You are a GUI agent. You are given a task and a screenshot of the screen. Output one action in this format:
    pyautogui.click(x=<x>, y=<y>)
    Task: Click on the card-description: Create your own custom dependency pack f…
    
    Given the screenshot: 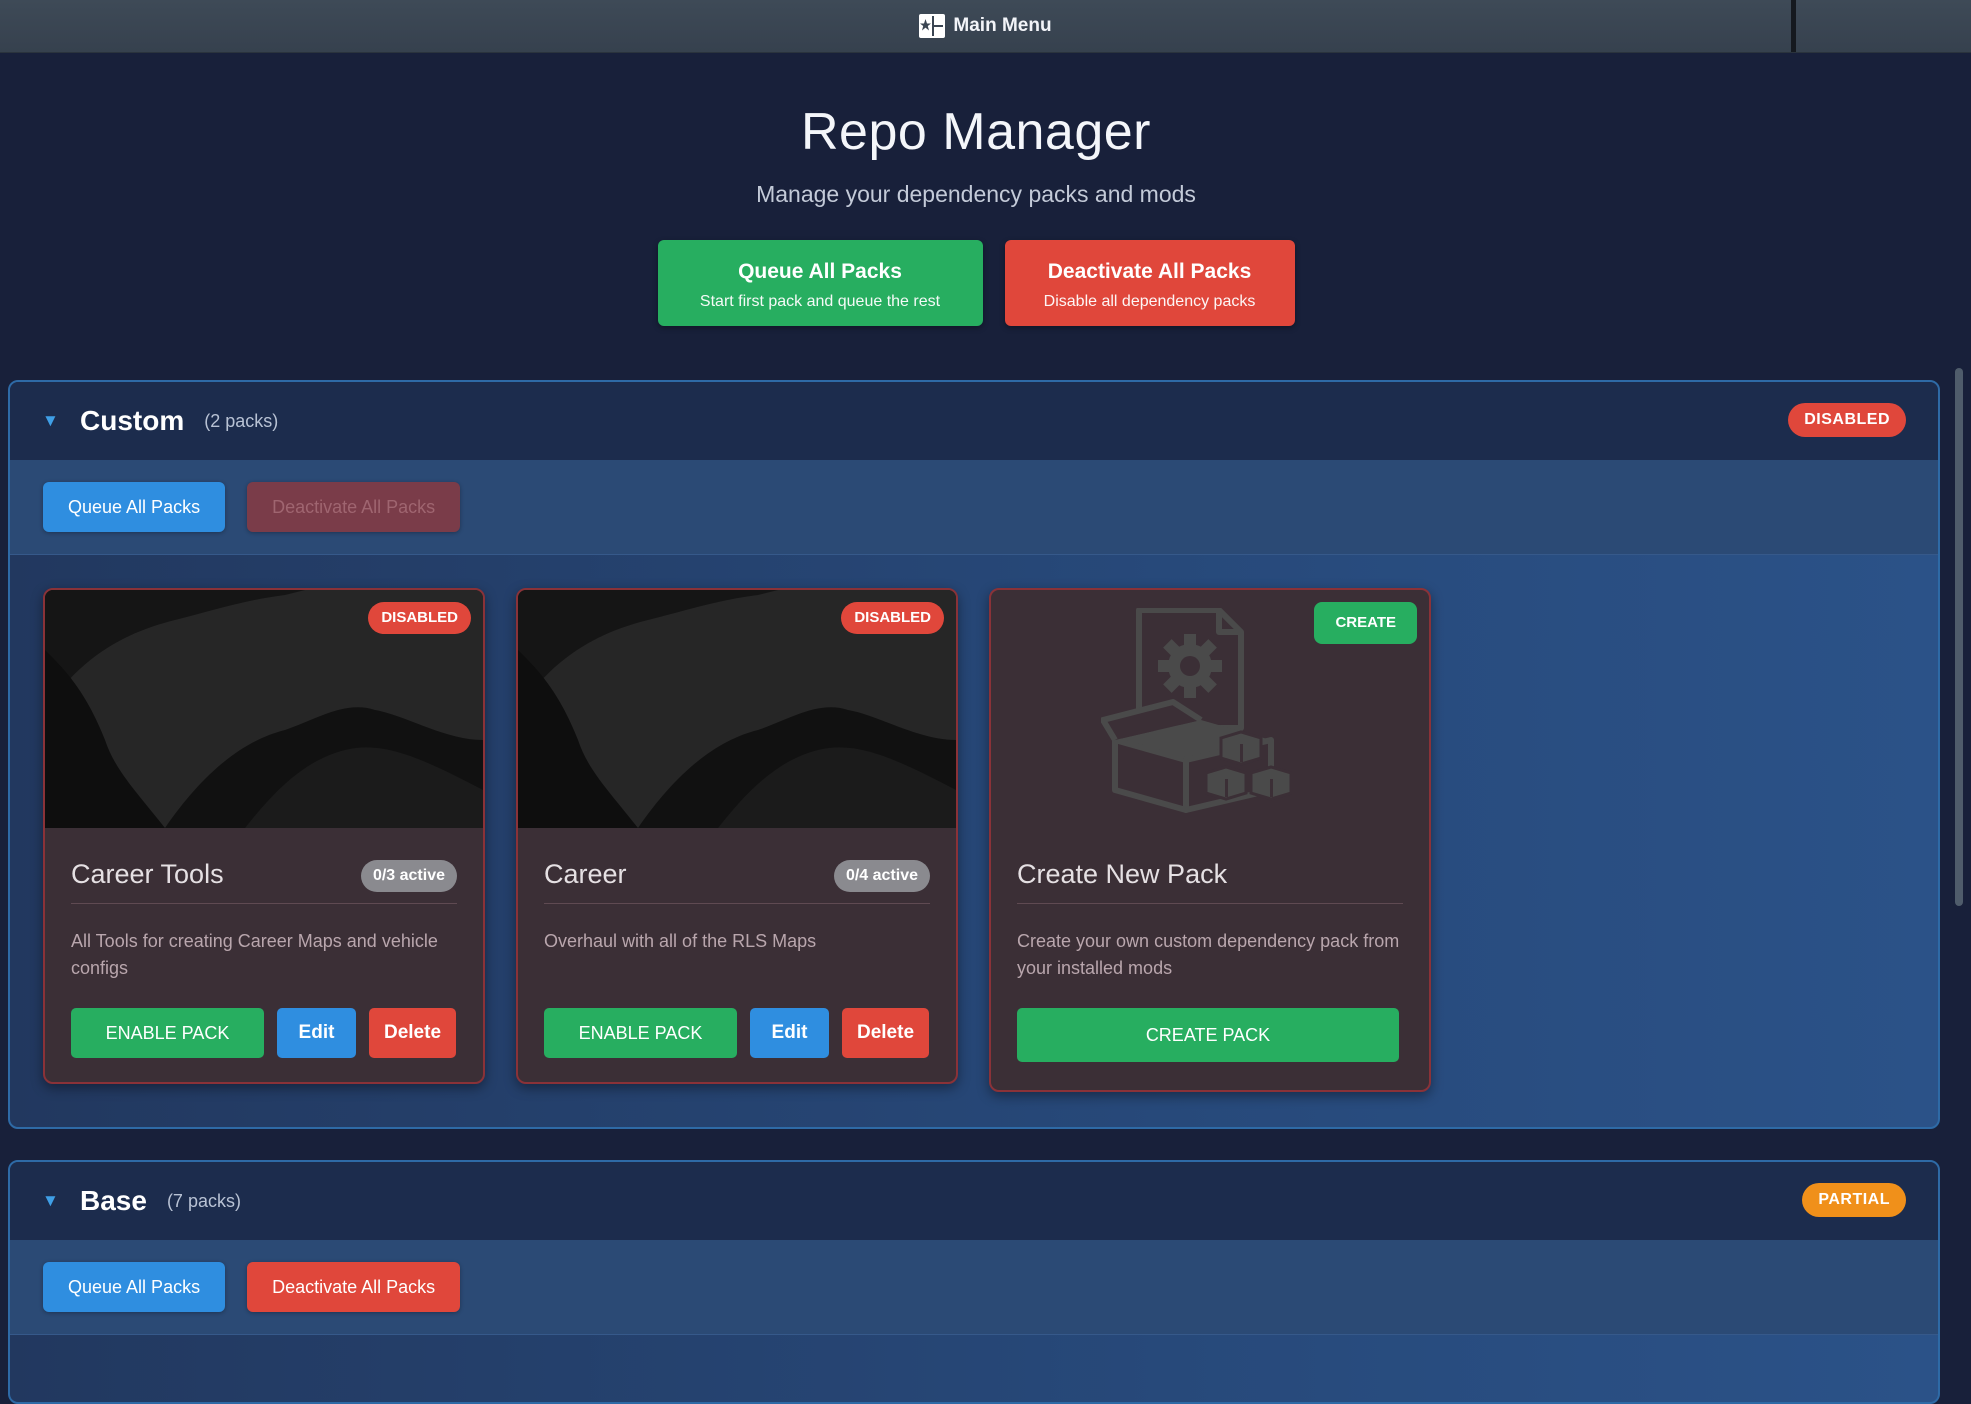 What is the action you would take?
    pyautogui.click(x=1208, y=954)
    